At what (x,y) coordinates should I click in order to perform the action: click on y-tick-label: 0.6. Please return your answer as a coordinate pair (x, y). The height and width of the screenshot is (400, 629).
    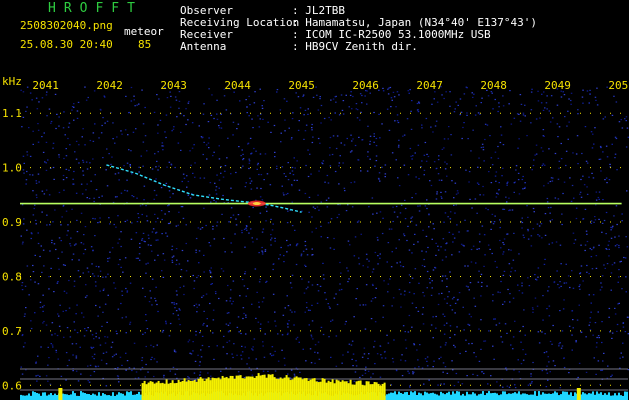
    Looking at the image, I should click on (12, 385).